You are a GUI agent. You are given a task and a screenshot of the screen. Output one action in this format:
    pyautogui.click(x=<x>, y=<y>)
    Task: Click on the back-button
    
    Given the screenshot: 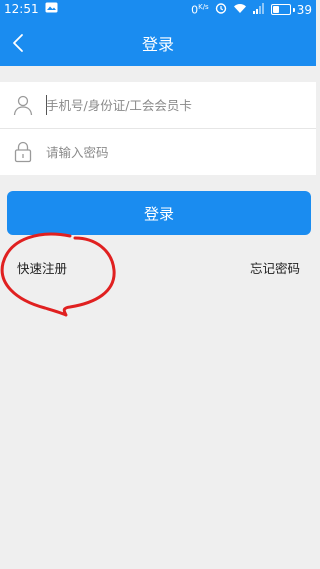 What is the action you would take?
    pyautogui.click(x=18, y=43)
    